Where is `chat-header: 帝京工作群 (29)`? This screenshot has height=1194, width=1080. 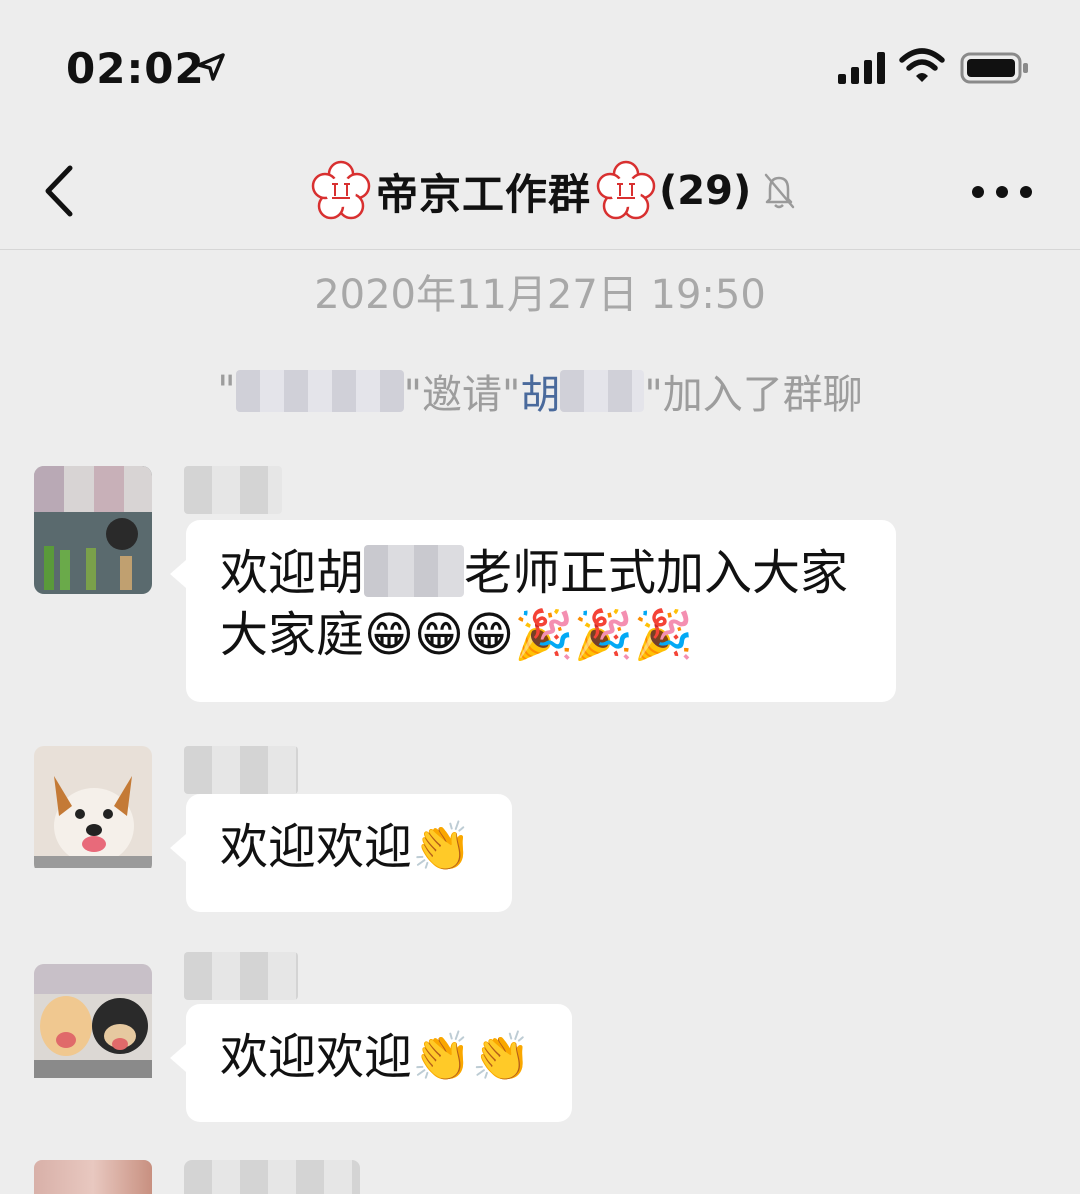 chat-header: 帝京工作群 (29) is located at coordinates (540, 195).